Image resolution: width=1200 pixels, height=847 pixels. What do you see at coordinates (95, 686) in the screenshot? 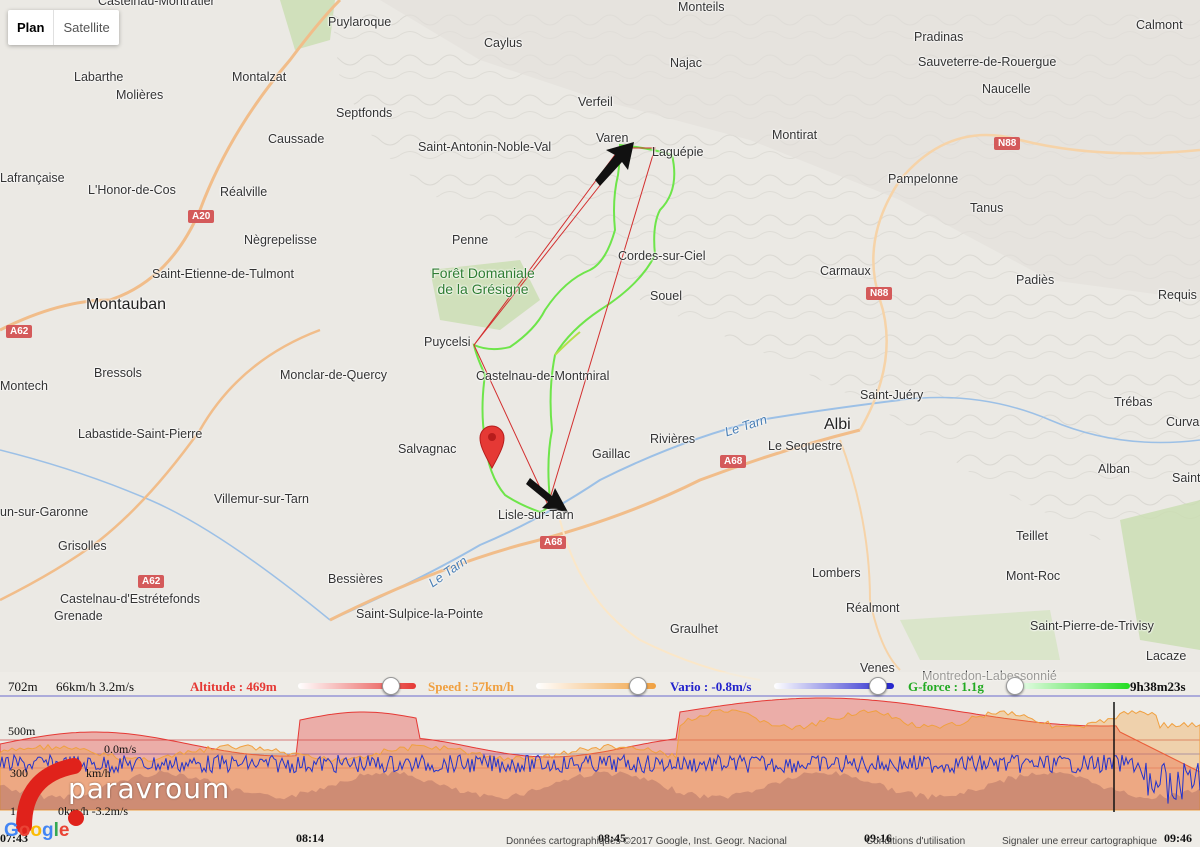
I see `max-speed-vario-label: 66km/h 3.2m/s` at bounding box center [95, 686].